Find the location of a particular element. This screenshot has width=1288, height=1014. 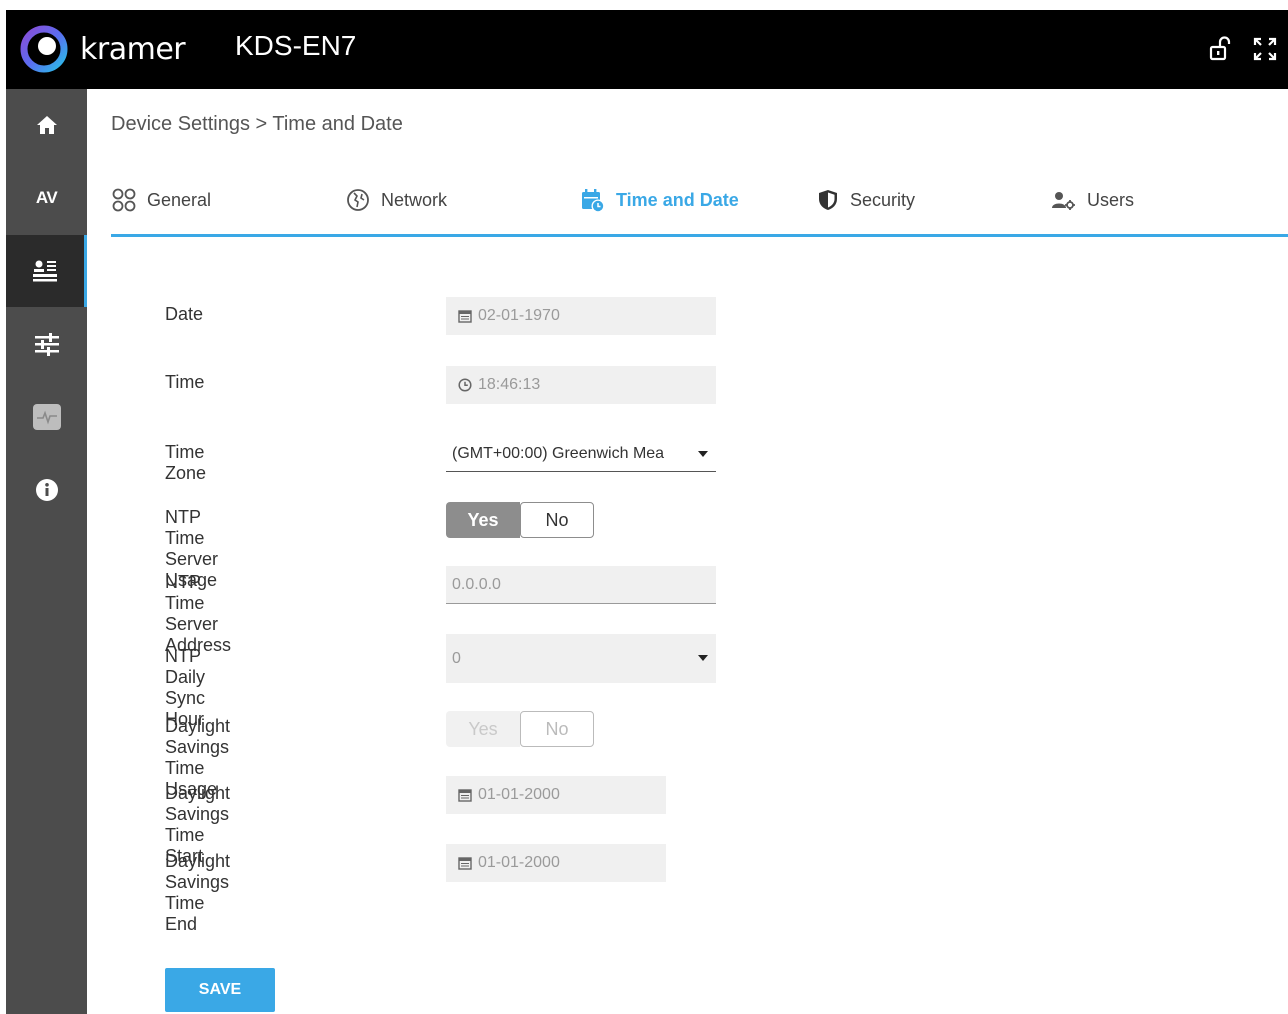

ntp-usage-toggle: Yes No is located at coordinates (520, 520).